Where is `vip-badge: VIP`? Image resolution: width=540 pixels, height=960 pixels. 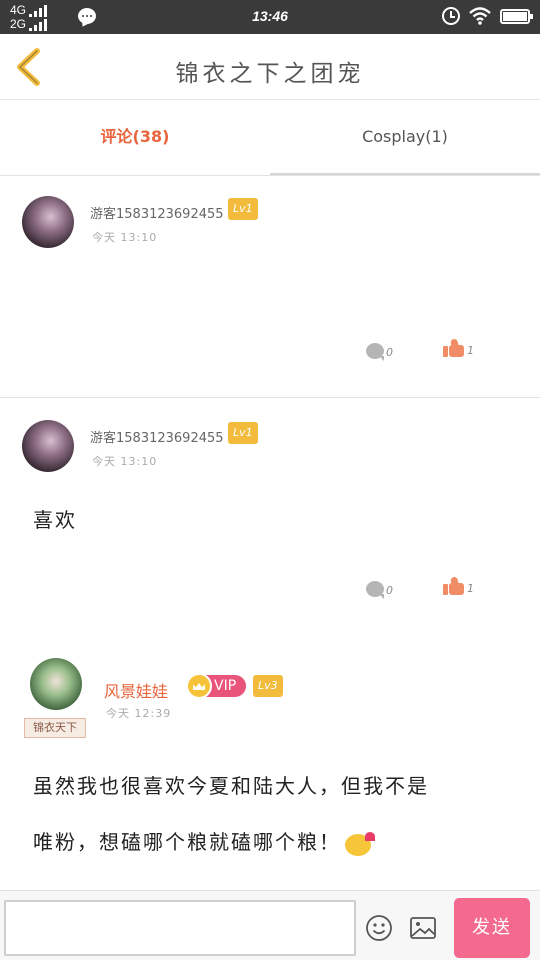
vip-badge: VIP is located at coordinates (216, 686).